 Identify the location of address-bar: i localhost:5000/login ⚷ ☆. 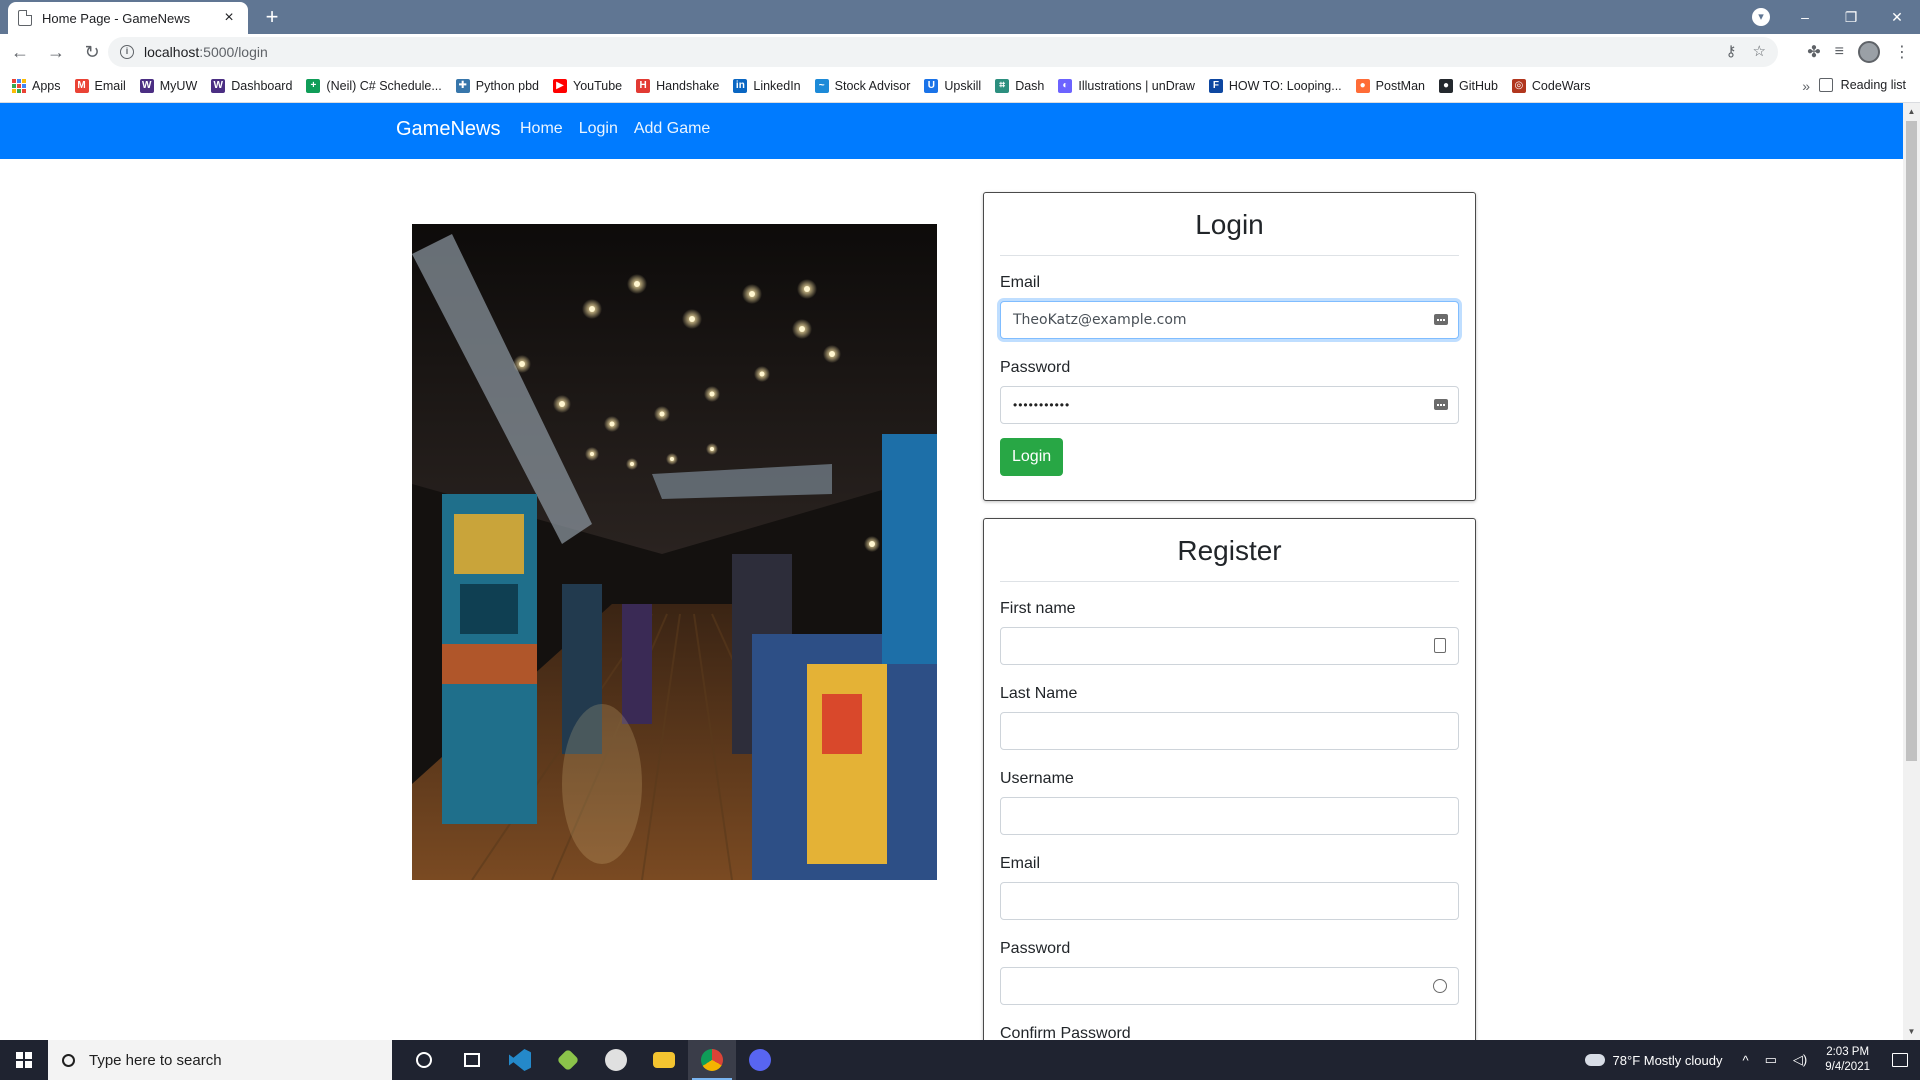
(943, 52).